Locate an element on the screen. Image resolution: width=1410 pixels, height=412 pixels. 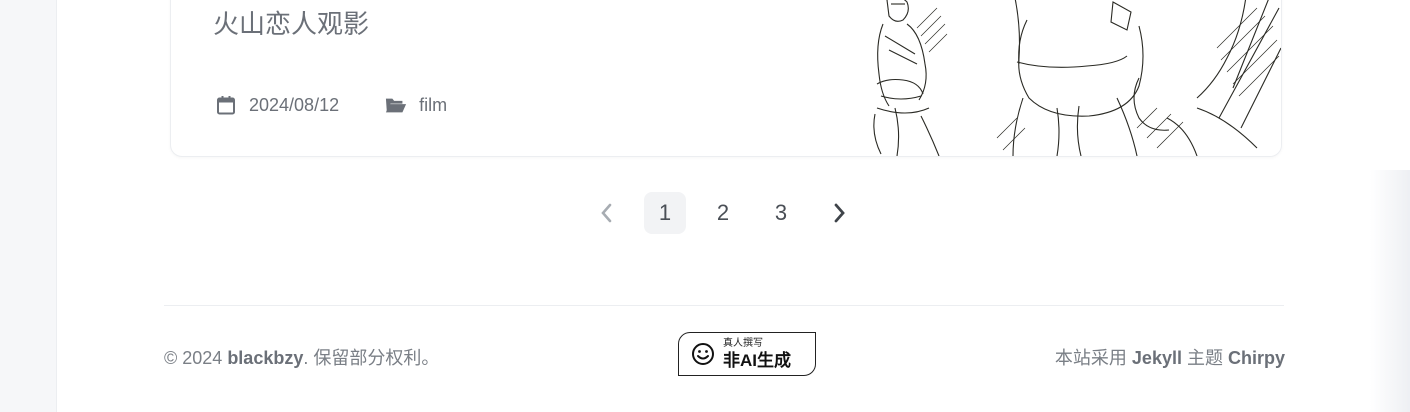
badge-text: 真人撰写 非AI生成 is located at coordinates (757, 354).